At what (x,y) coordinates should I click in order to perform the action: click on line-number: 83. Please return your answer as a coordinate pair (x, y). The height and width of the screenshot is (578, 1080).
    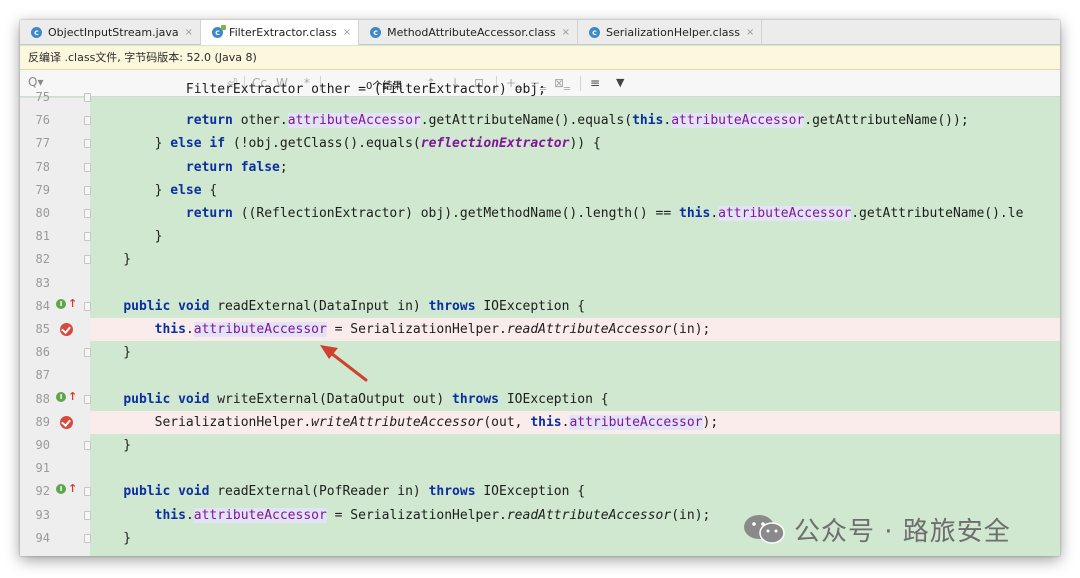
    Looking at the image, I should click on (42, 282).